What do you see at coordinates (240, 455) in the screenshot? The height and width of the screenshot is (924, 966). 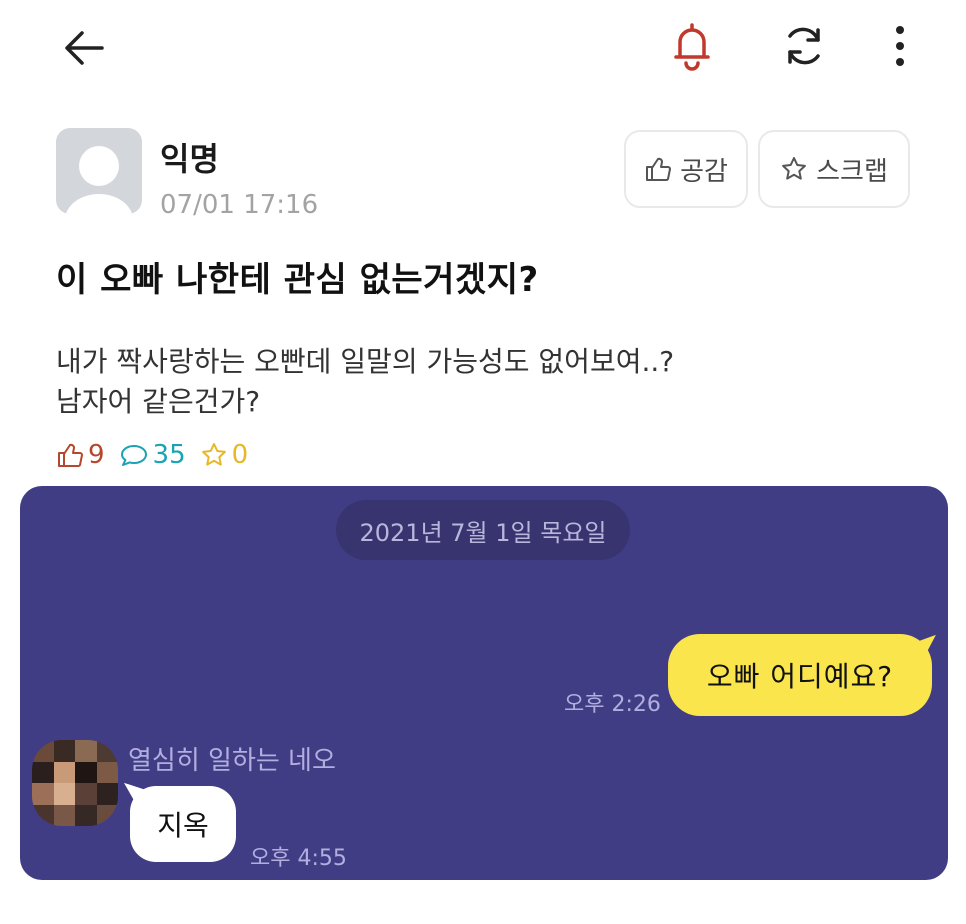 I see `scrap-count-value: 0` at bounding box center [240, 455].